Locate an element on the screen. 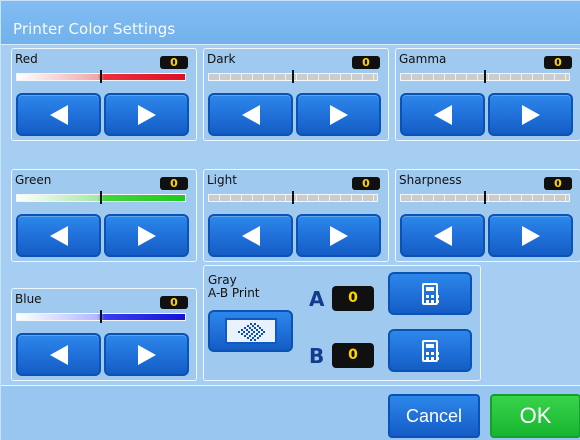  blue-increase-button is located at coordinates (146, 354).